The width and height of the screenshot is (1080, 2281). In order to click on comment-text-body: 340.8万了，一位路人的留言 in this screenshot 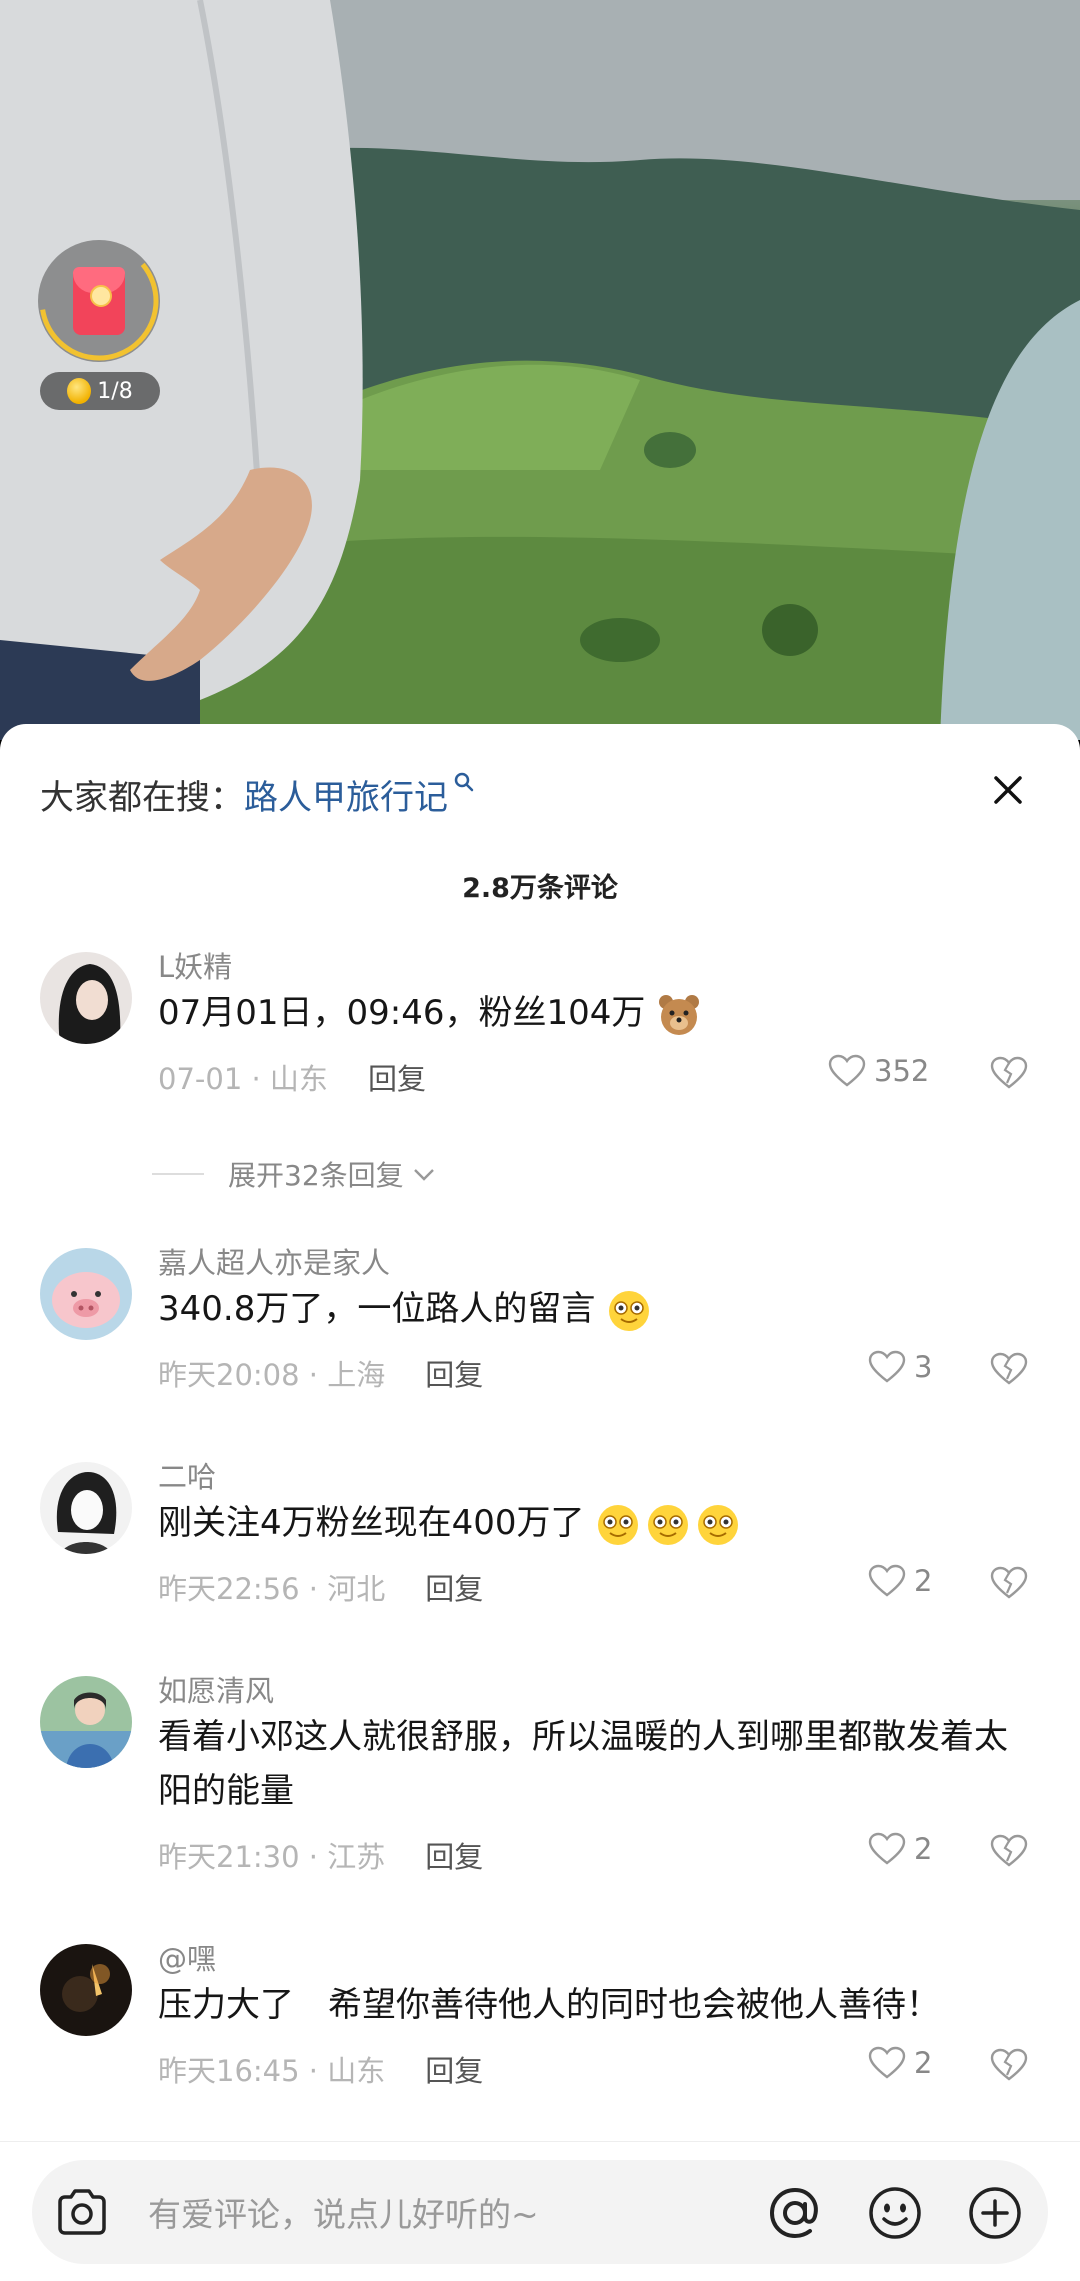, I will do `click(377, 1309)`.